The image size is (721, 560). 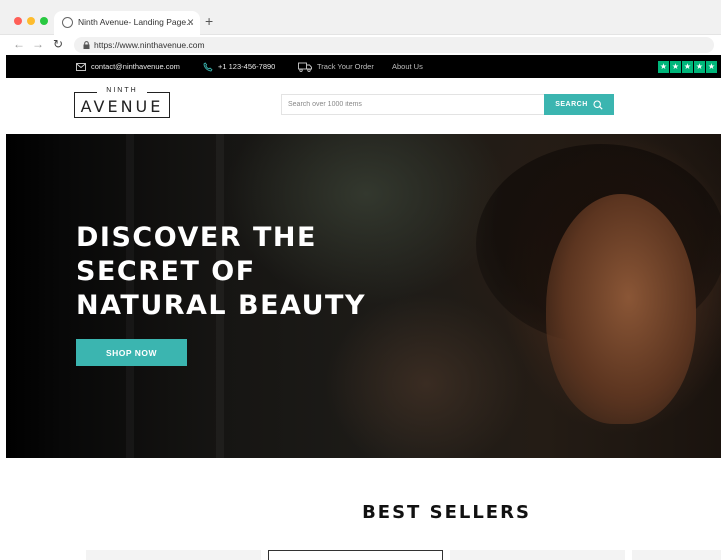 What do you see at coordinates (305, 67) in the screenshot?
I see `truck-icon` at bounding box center [305, 67].